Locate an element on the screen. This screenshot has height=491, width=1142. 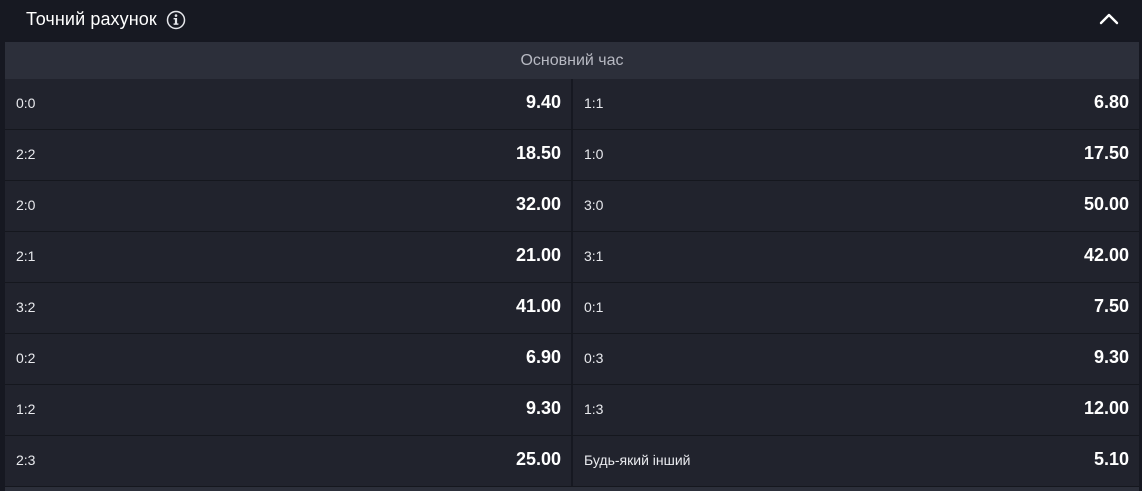
outcome-odds: 50.00 is located at coordinates (1106, 204).